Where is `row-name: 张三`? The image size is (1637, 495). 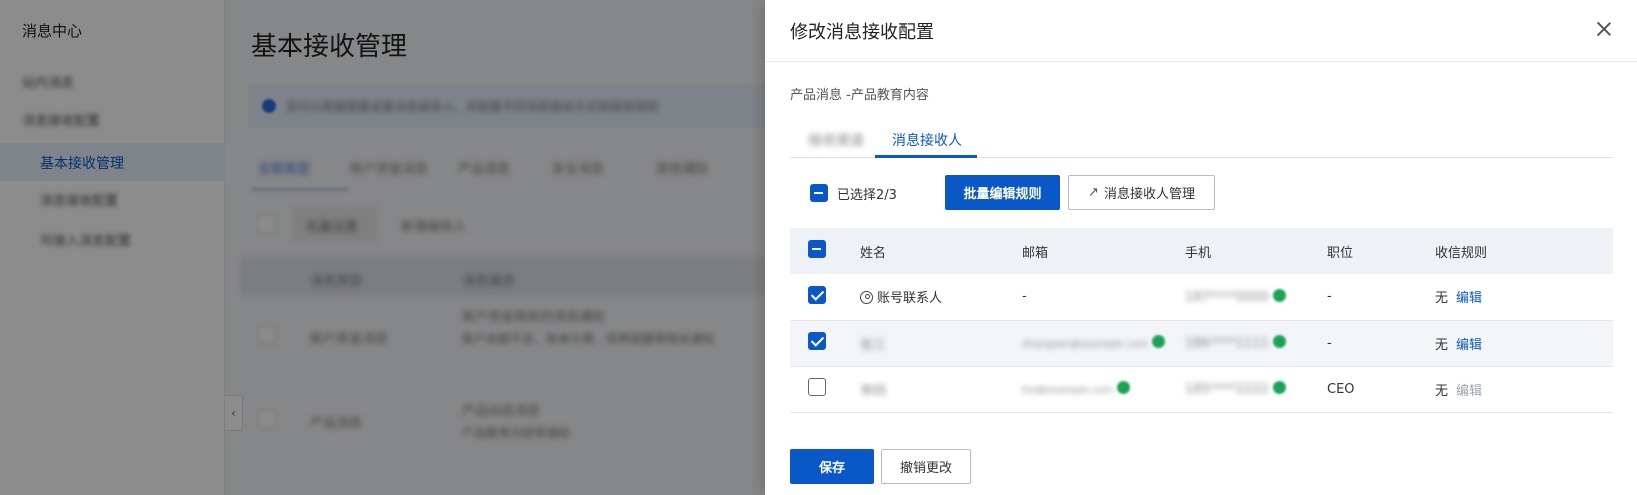 row-name: 张三 is located at coordinates (873, 345).